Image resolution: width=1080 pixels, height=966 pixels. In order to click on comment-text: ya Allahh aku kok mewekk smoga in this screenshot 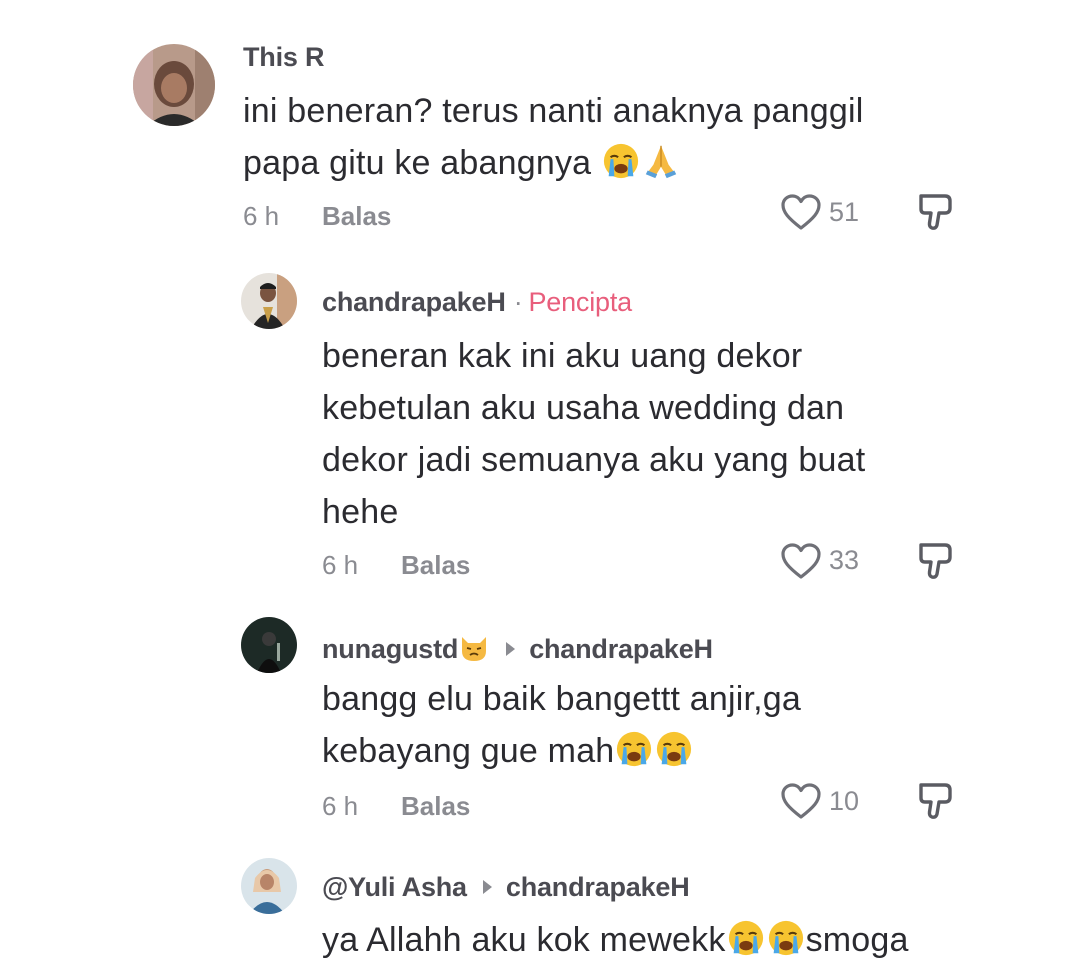, I will do `click(615, 940)`.